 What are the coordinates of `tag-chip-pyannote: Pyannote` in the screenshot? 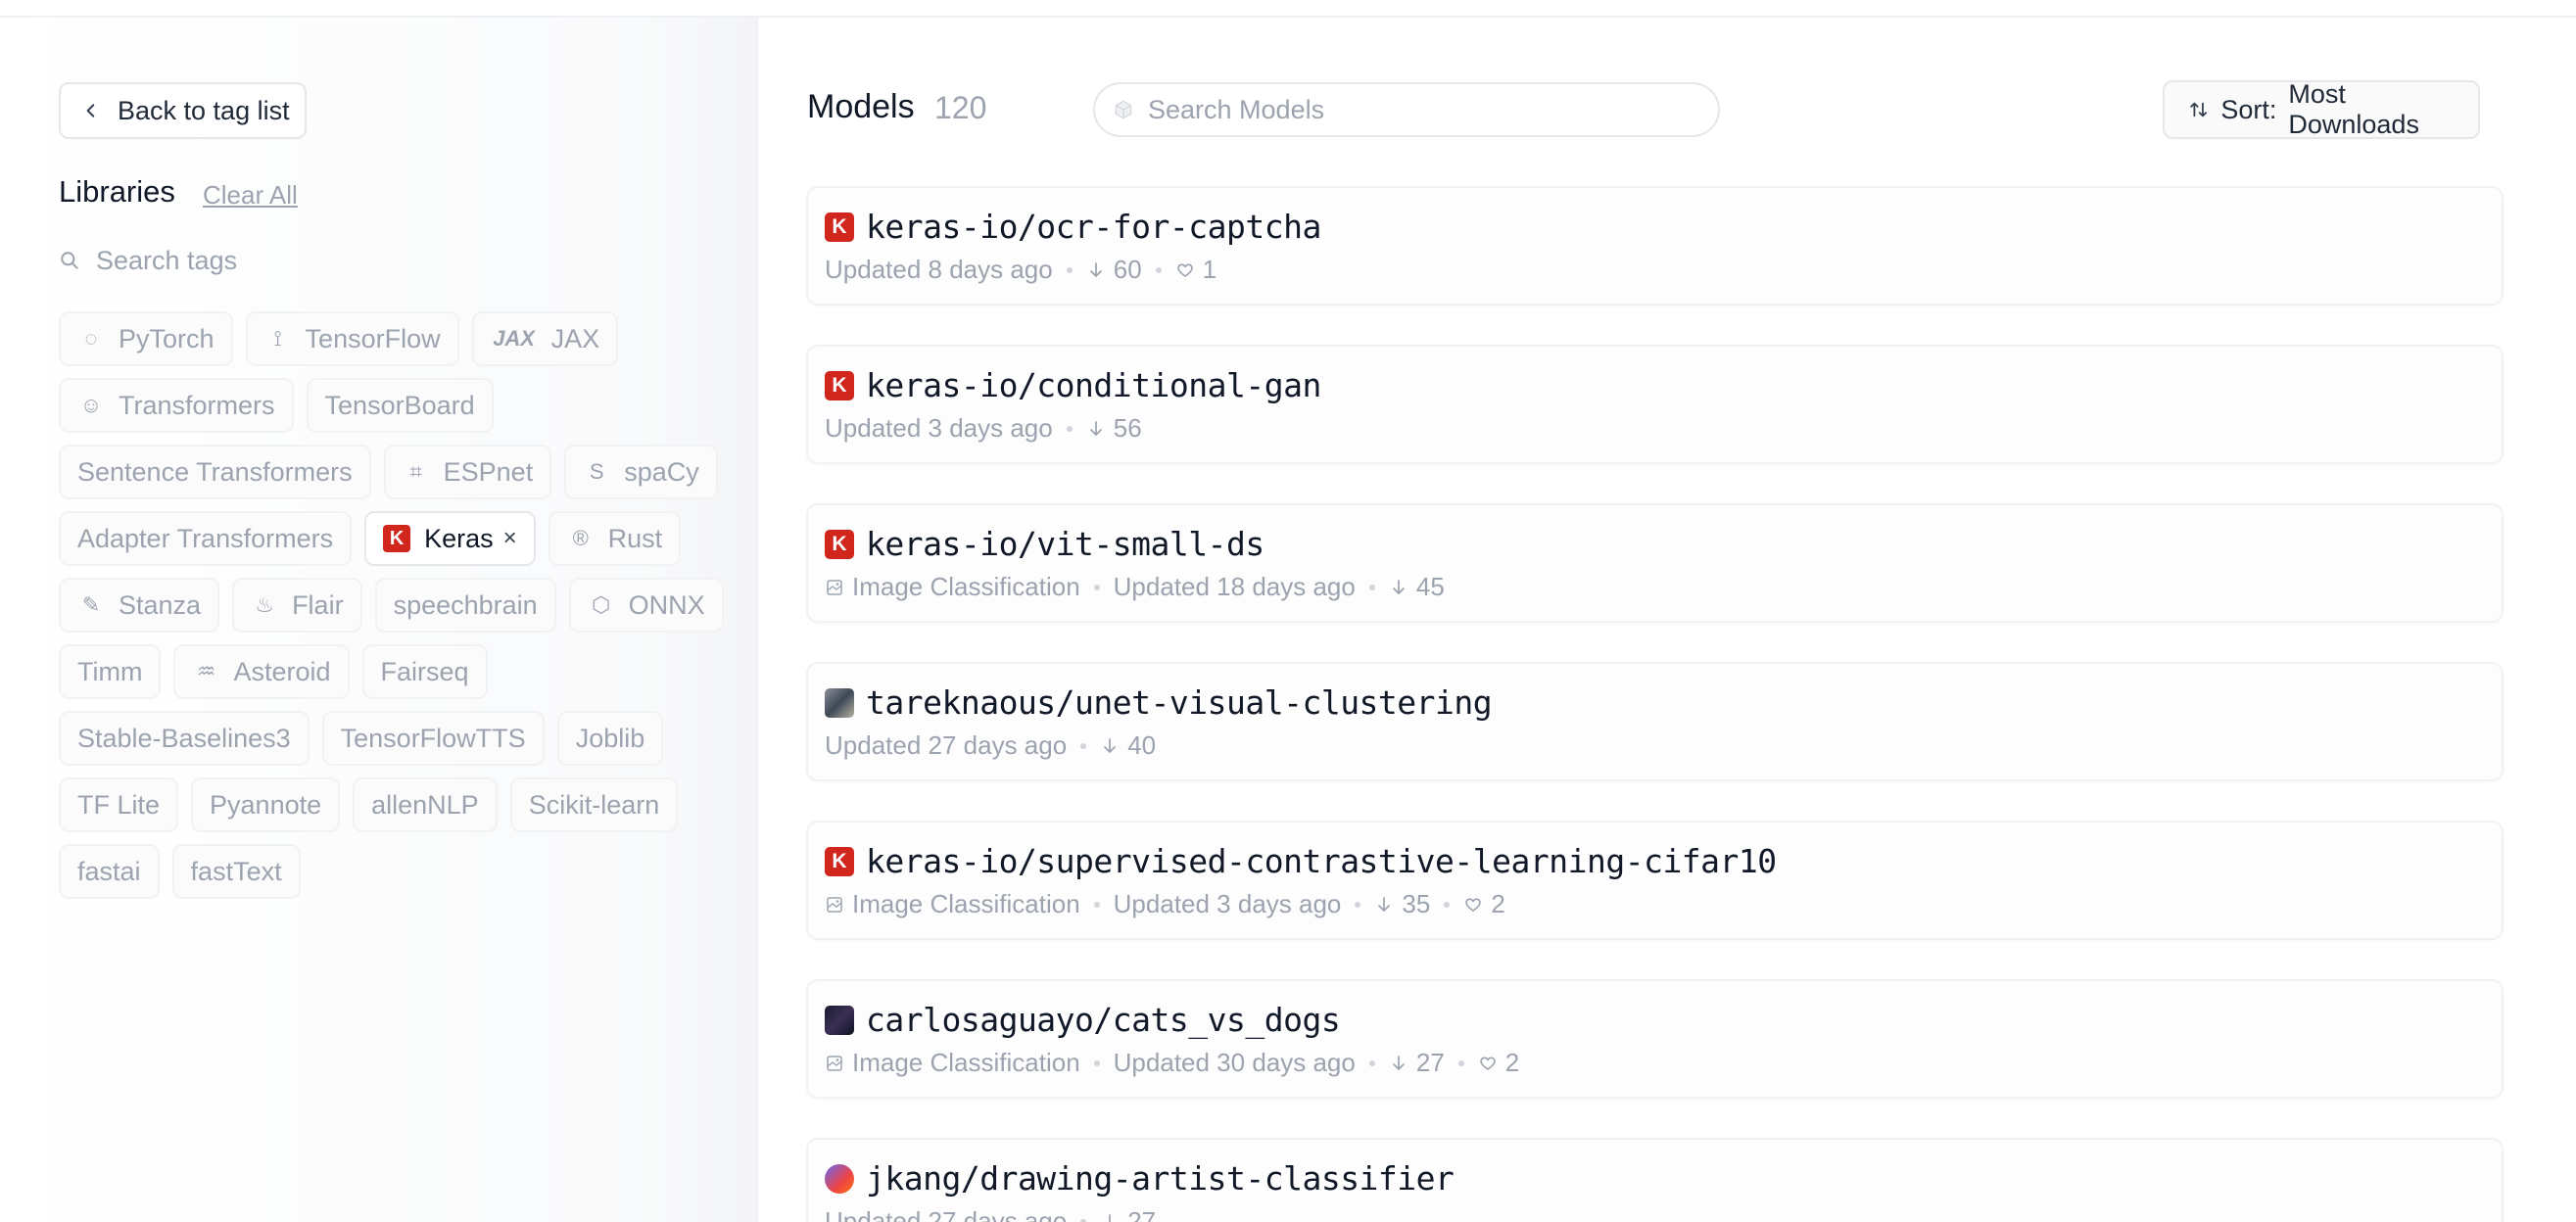 It's located at (266, 804).